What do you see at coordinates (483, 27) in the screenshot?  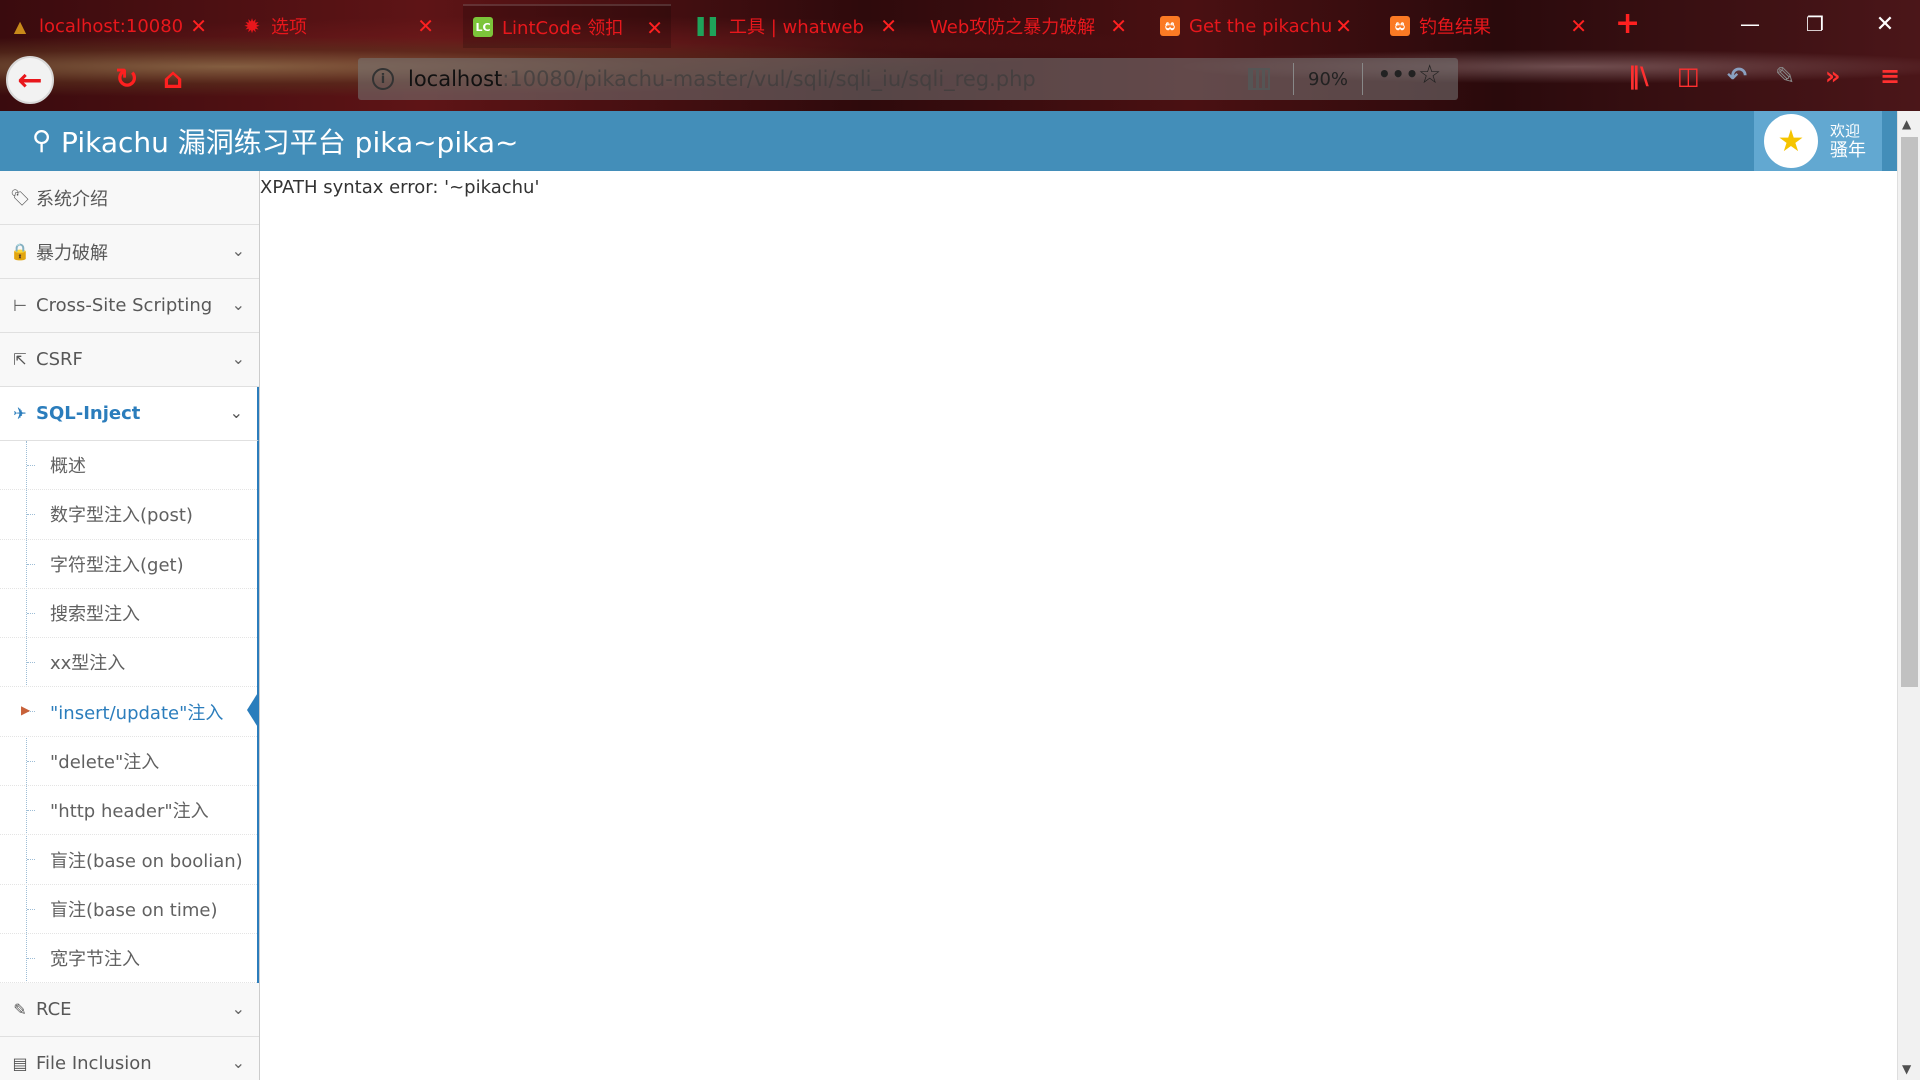 I see `lintcode-icon: LC` at bounding box center [483, 27].